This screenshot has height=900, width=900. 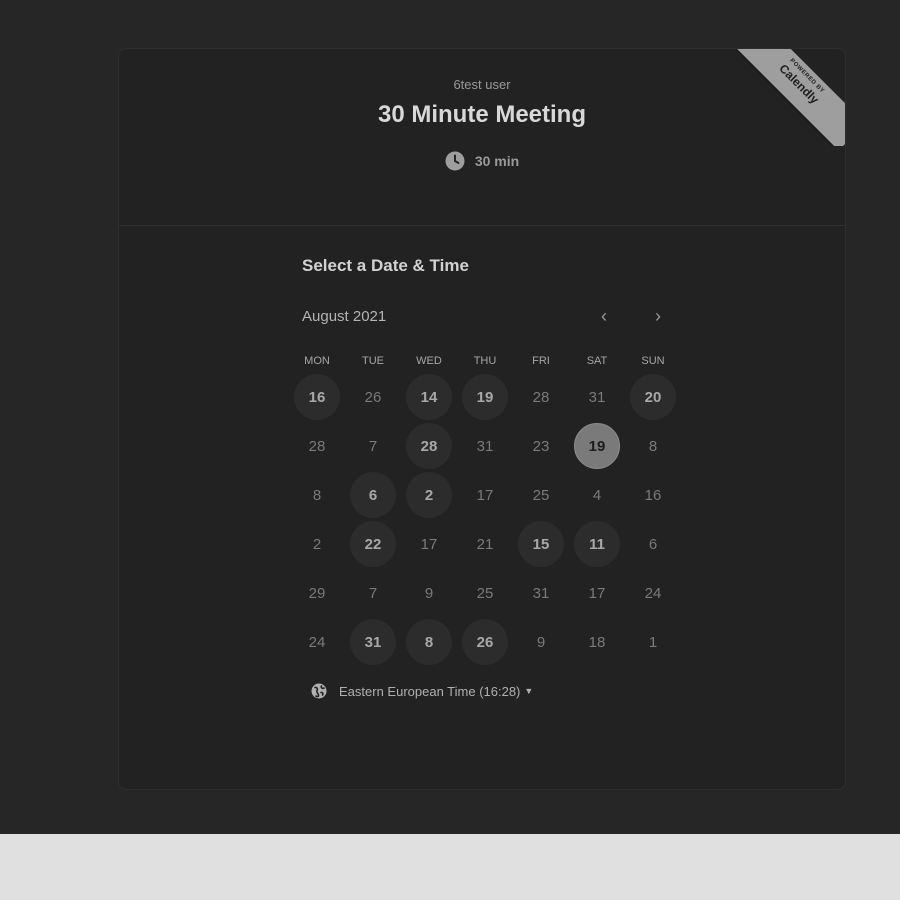 What do you see at coordinates (653, 495) in the screenshot?
I see `calendar-day: 16` at bounding box center [653, 495].